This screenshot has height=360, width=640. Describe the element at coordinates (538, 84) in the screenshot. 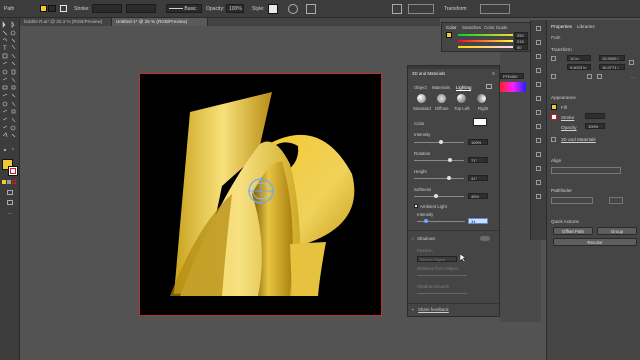

I see `stroke-panel-icon` at that location.